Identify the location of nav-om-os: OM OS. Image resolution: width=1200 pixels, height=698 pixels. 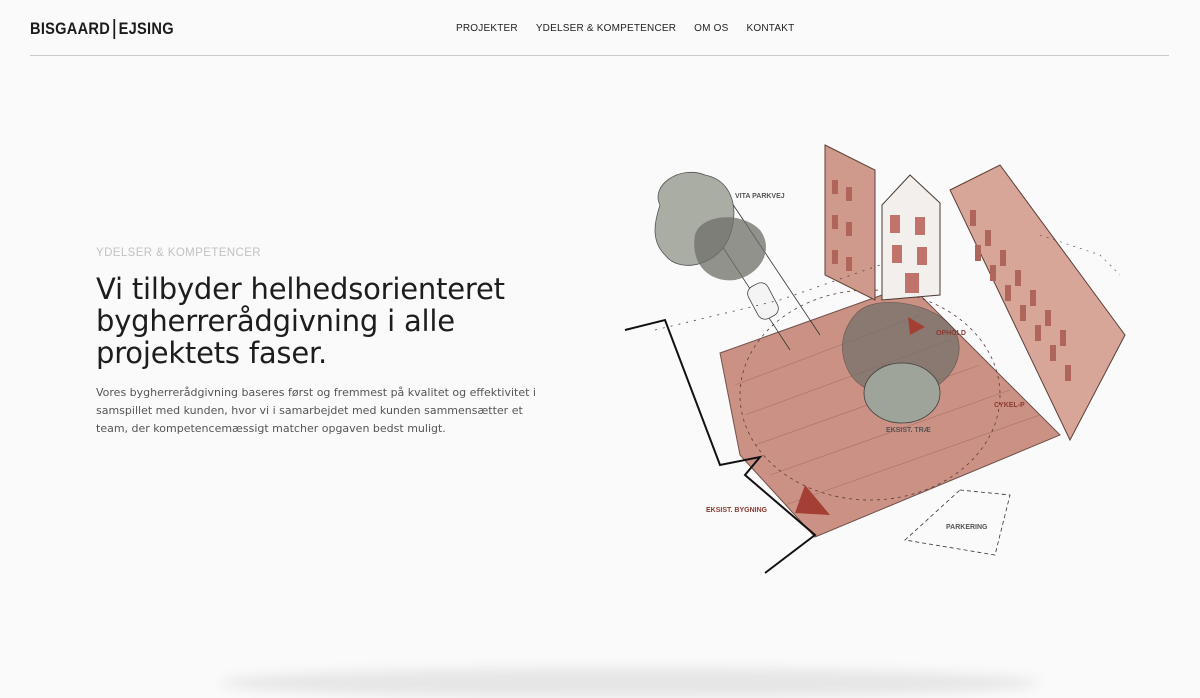
(711, 28).